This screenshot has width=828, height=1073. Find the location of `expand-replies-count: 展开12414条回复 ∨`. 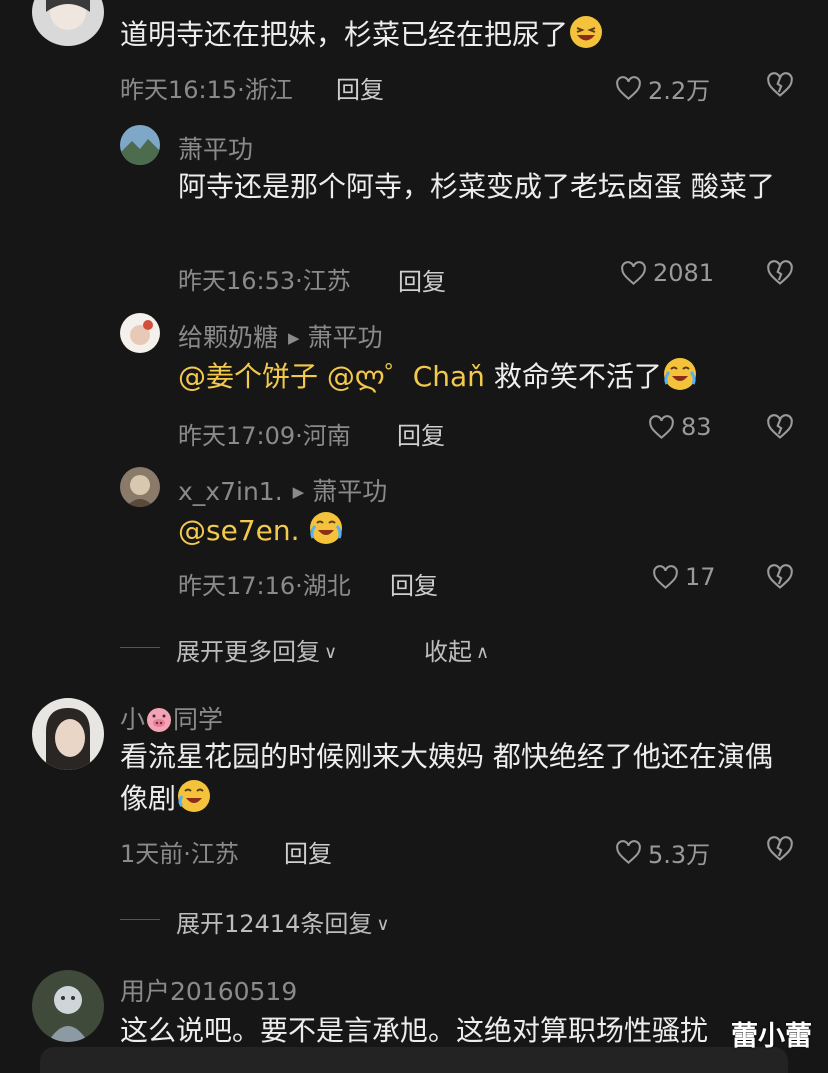

expand-replies-count: 展开12414条回复 ∨ is located at coordinates (283, 921).